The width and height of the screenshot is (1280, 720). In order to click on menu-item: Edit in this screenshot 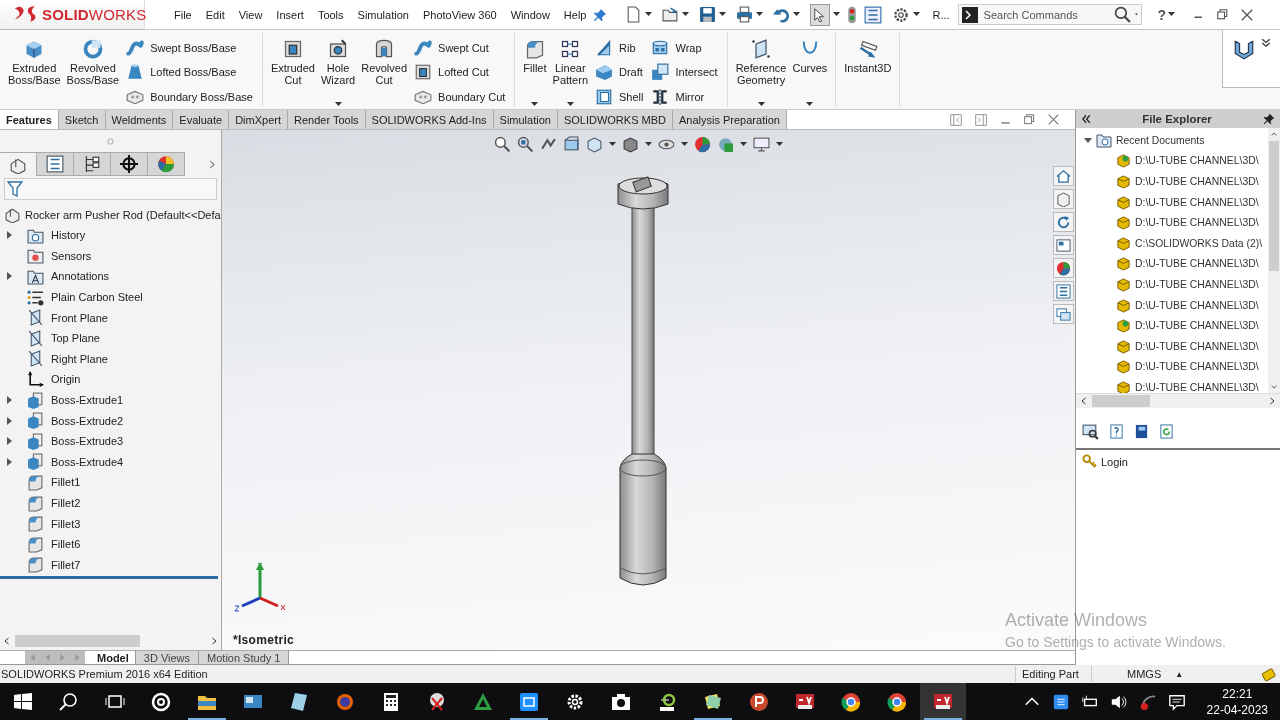, I will do `click(215, 14)`.